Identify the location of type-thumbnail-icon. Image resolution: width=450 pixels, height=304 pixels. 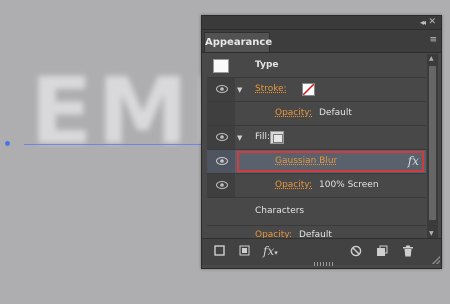
(221, 66).